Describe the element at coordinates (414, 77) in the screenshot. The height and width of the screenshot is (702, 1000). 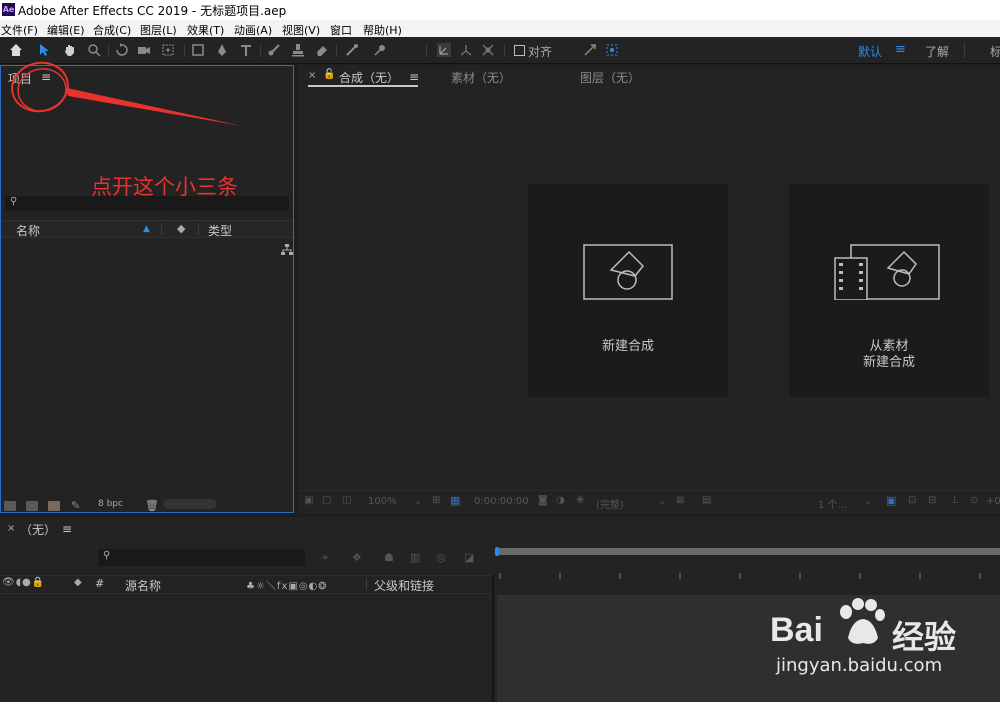
I see `composition-tab-menu-icon: ≡` at that location.